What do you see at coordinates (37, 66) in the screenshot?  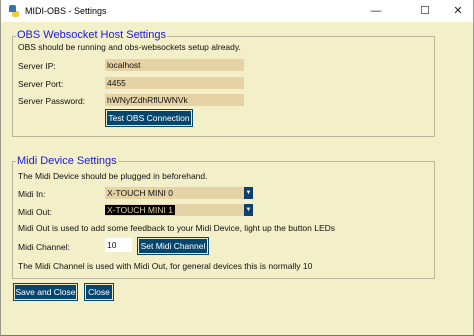 I see `server-ip-label: Server IP:` at bounding box center [37, 66].